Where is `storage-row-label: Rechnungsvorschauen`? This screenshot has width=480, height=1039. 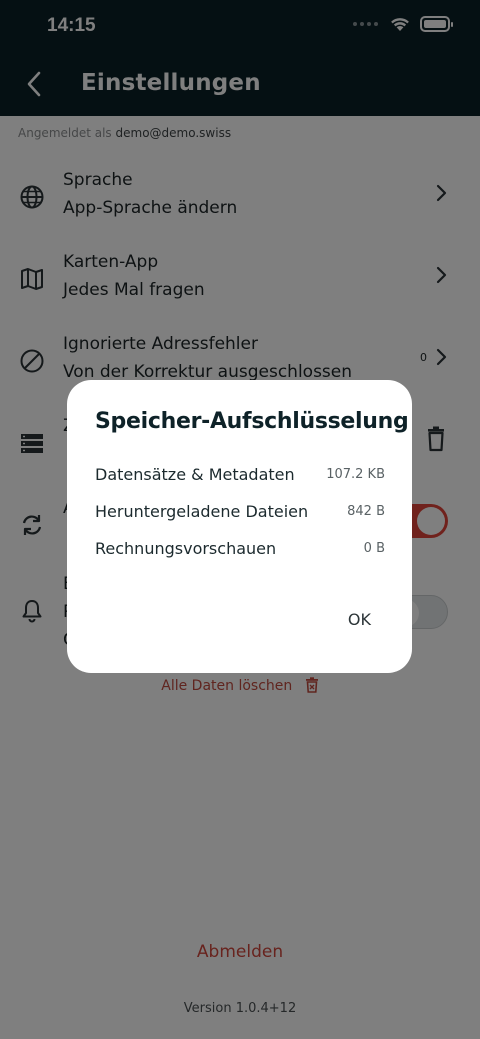 storage-row-label: Rechnungsvorschauen is located at coordinates (186, 548).